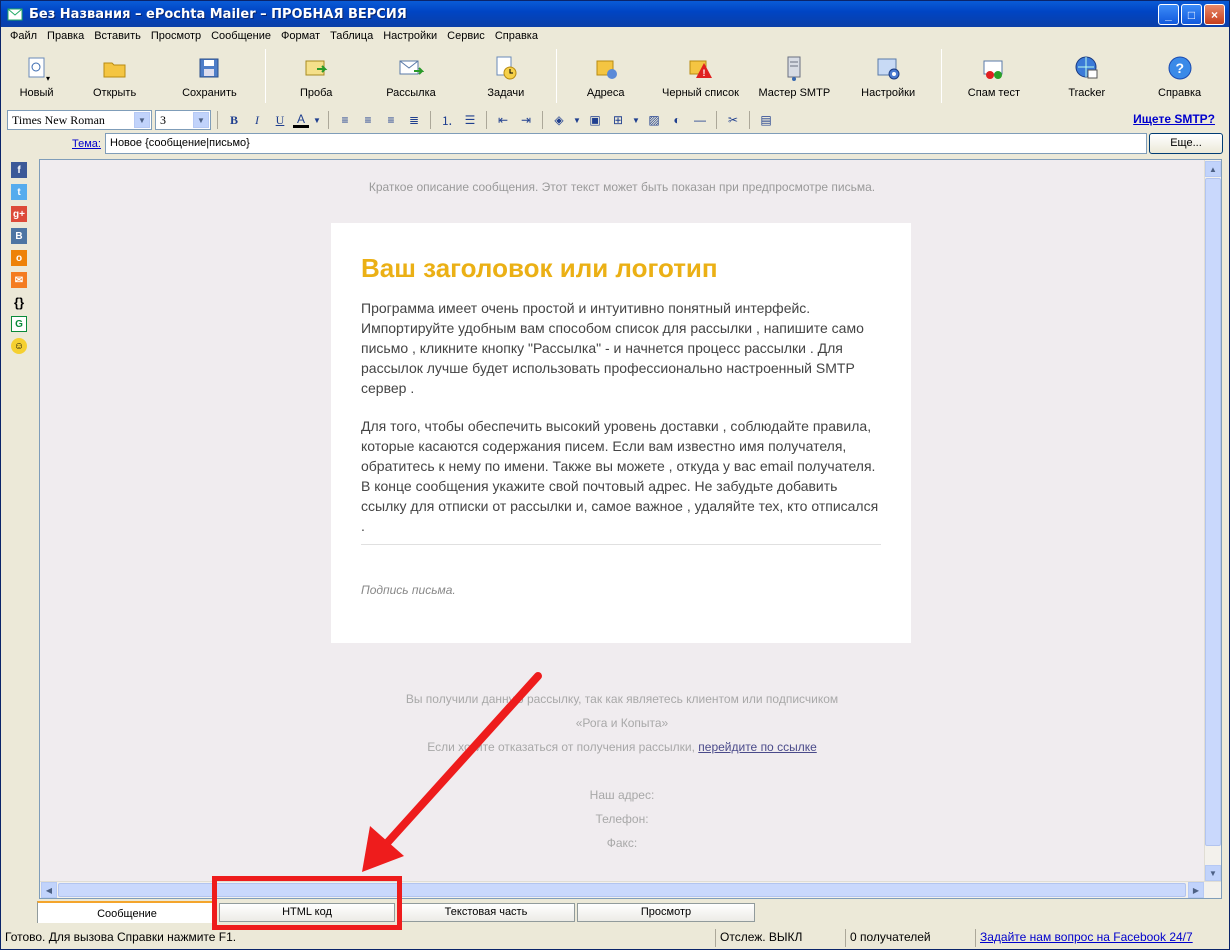 This screenshot has width=1230, height=950. I want to click on scroll-thumb, so click(1213, 512).